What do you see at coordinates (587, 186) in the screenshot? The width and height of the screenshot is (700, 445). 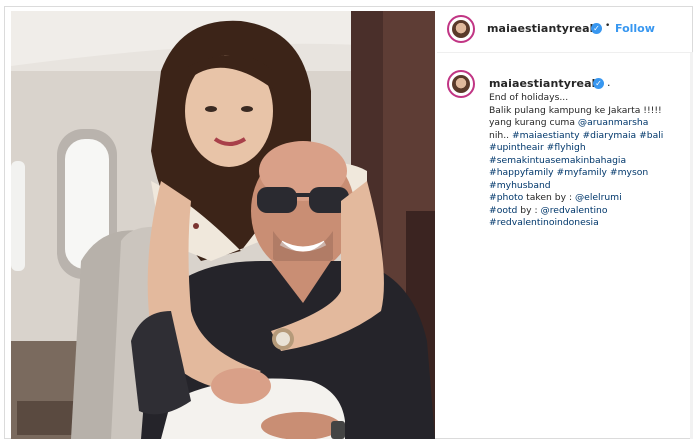 I see `caption-line: #myhusband` at bounding box center [587, 186].